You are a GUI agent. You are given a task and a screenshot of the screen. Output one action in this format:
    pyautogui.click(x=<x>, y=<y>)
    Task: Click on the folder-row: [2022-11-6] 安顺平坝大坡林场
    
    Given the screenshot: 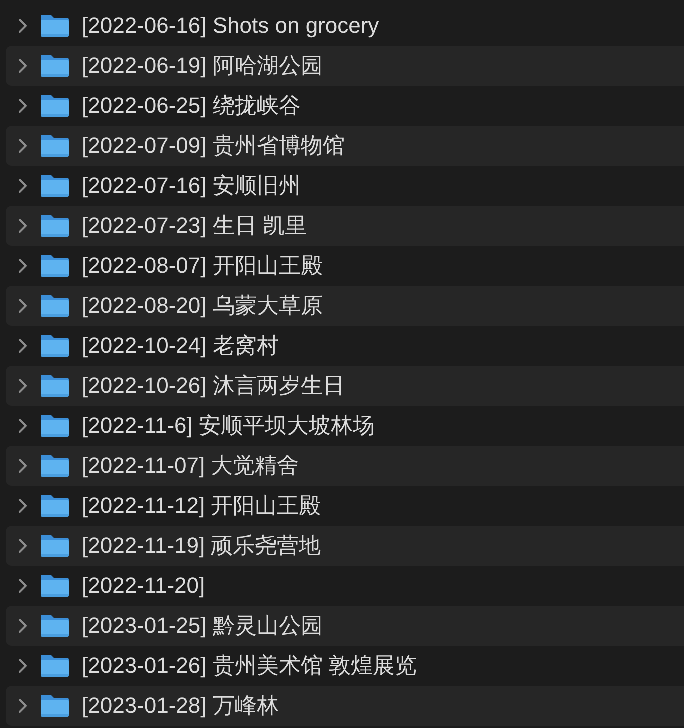 What is the action you would take?
    pyautogui.click(x=345, y=426)
    